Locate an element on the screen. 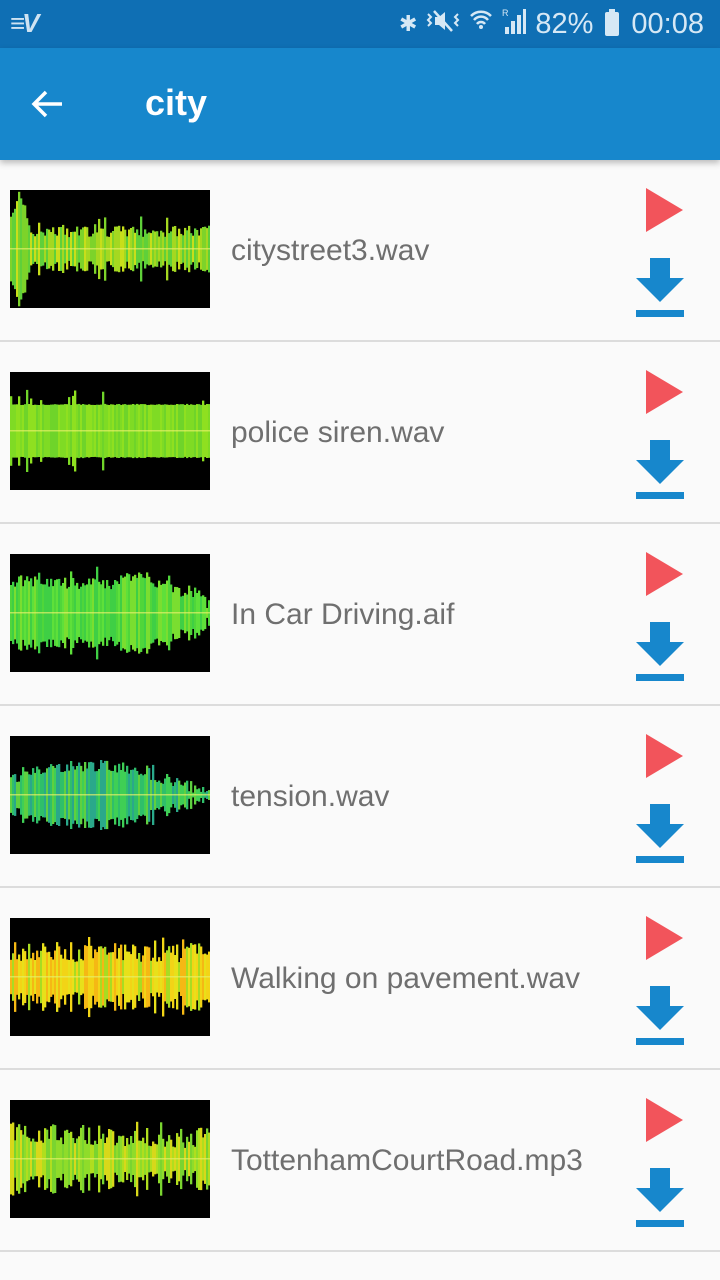  arrow-left-icon is located at coordinates (46, 104).